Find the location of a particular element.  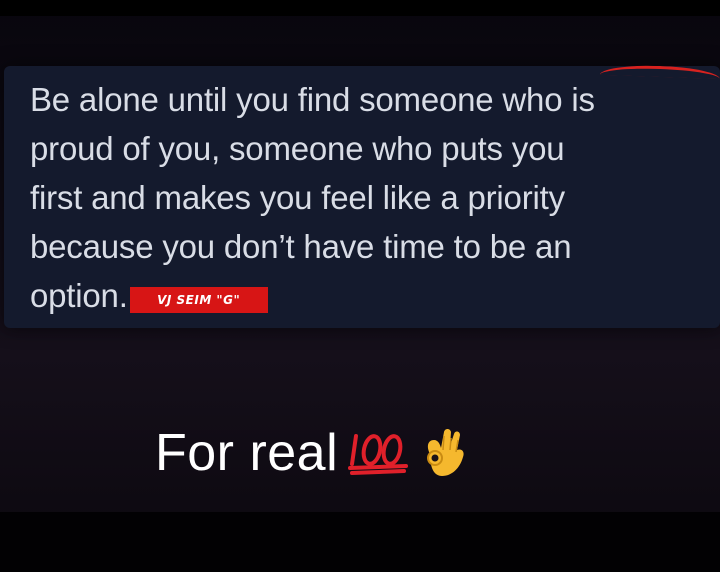

quote-line-2: proud of you, someone who puts you is located at coordinates (297, 148).